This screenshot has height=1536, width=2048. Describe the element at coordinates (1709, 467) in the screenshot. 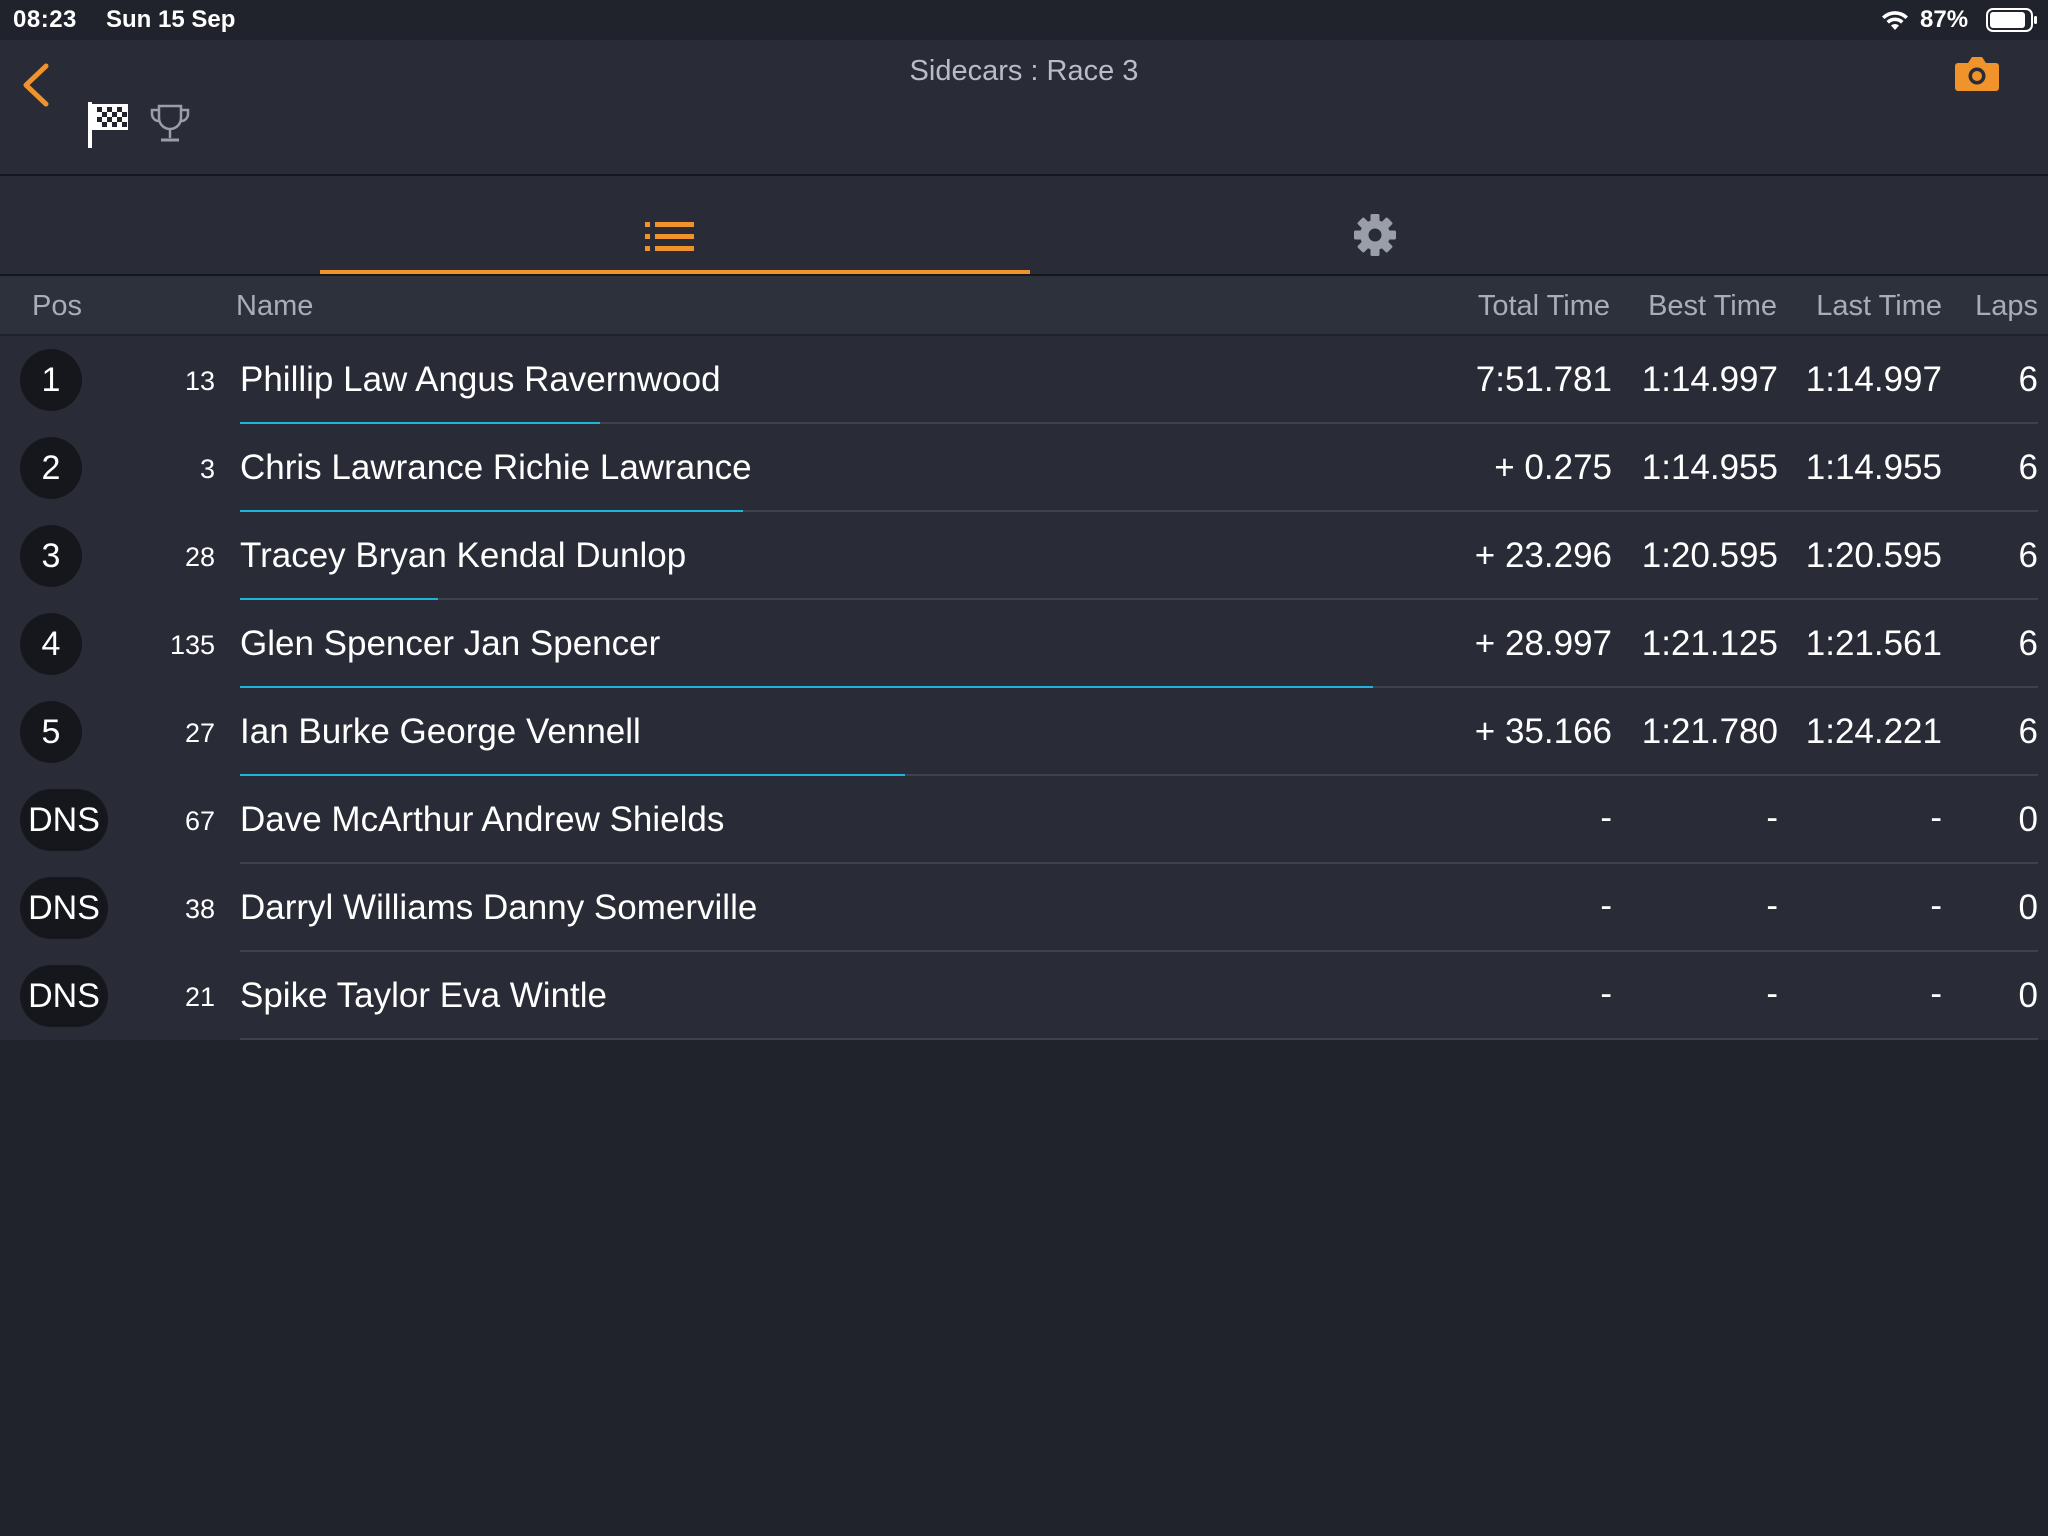

I see `best-time: 1:14.955` at that location.